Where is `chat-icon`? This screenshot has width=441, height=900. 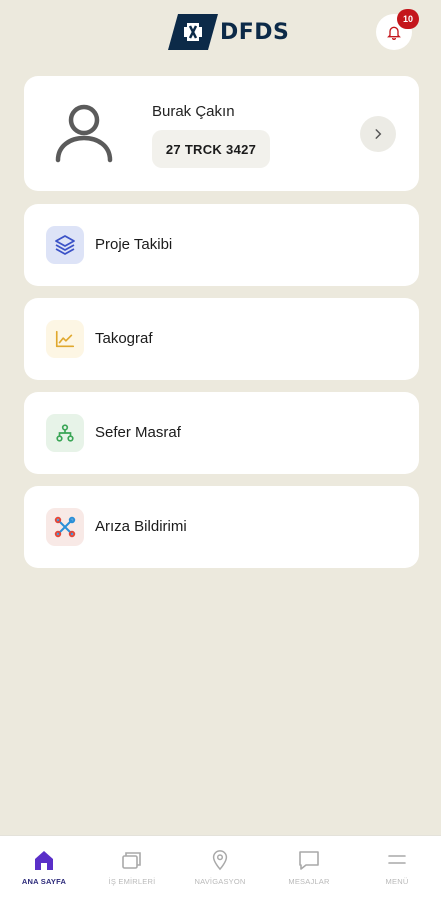
chat-icon is located at coordinates (309, 860).